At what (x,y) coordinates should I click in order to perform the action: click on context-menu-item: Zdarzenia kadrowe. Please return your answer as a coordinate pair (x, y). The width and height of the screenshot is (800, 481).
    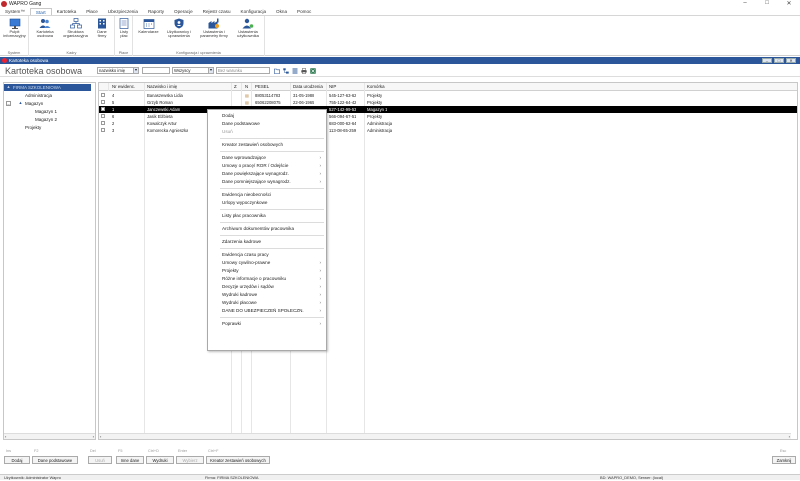
    Looking at the image, I should click on (267, 242).